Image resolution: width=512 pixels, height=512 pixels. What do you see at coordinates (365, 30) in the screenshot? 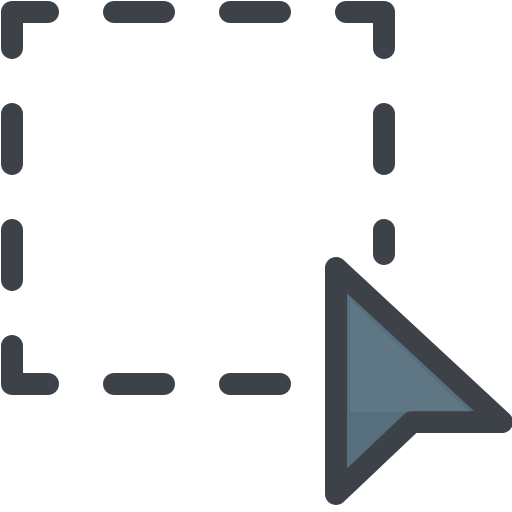
I see `marquee-corner-top-right` at bounding box center [365, 30].